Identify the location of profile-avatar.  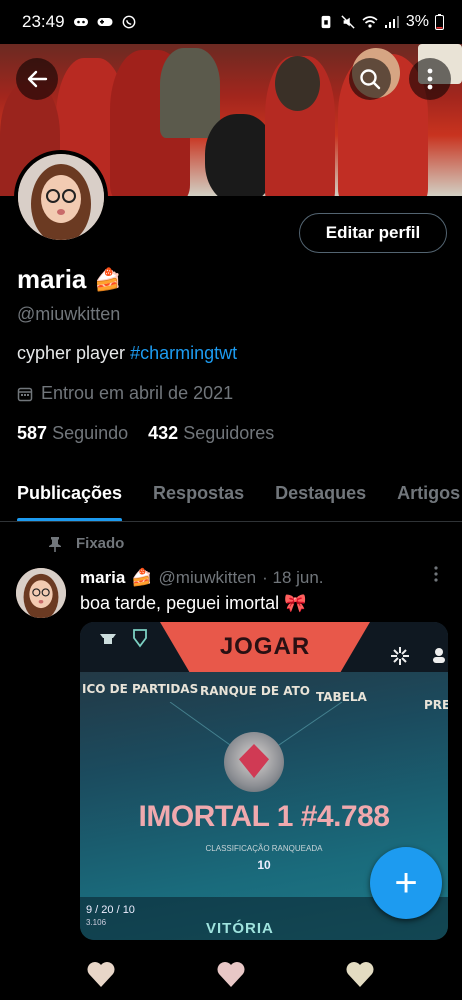
(61, 197).